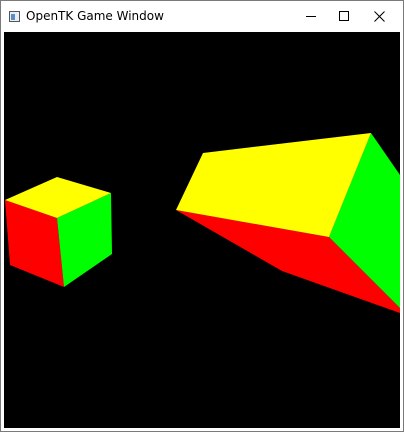  I want to click on minimize-icon, so click(311, 16).